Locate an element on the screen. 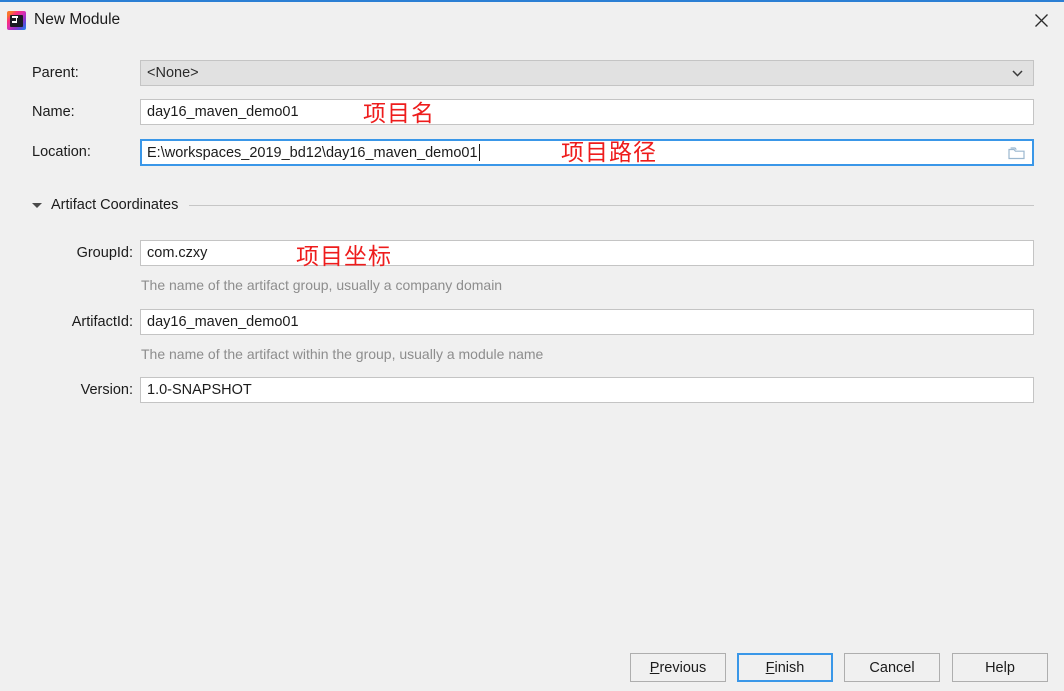  window-title-bar: New Module is located at coordinates (532, 19).